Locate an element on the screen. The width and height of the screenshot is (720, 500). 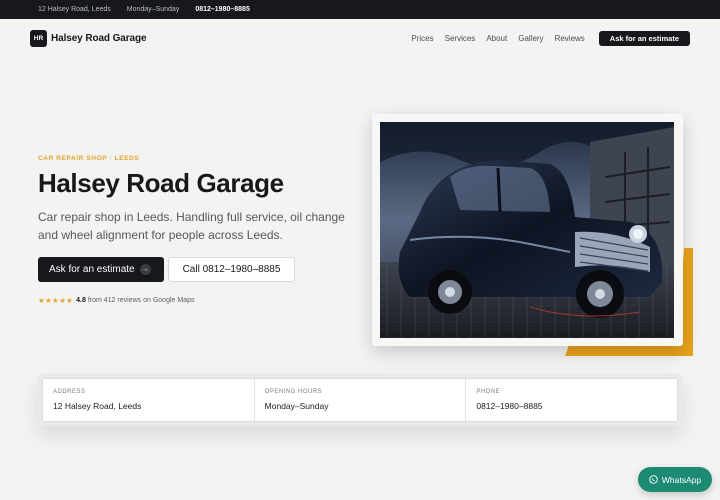
brand-name: Halsey Road Garage is located at coordinates (99, 38).